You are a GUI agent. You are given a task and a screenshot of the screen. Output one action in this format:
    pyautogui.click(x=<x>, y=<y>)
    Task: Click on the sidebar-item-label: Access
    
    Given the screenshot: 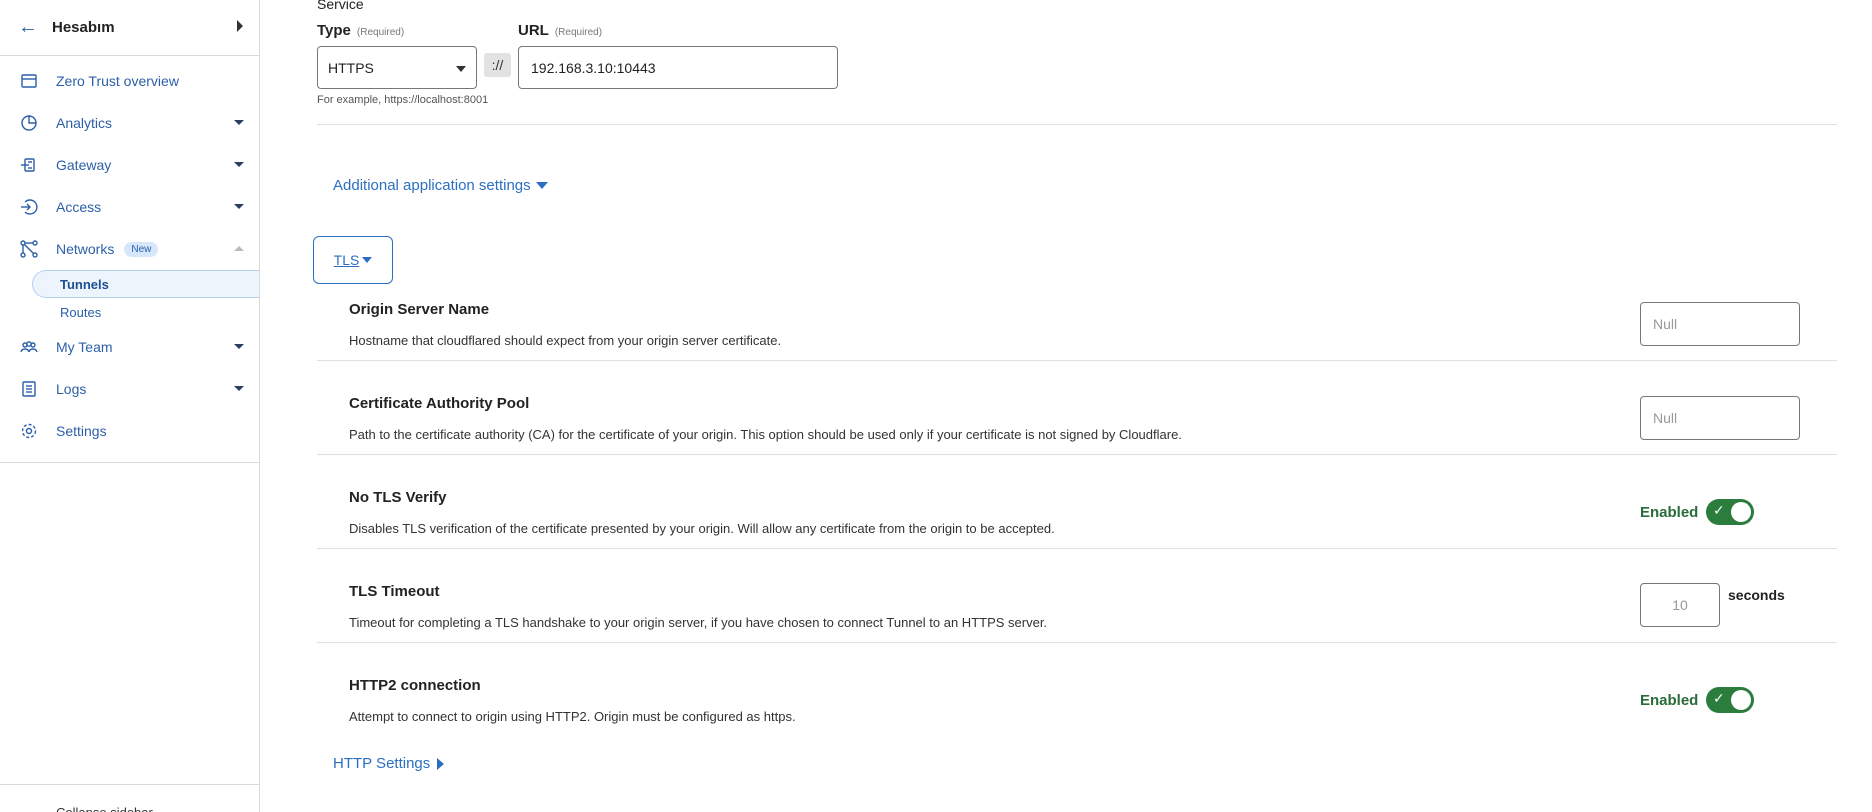 What is the action you would take?
    pyautogui.click(x=79, y=207)
    